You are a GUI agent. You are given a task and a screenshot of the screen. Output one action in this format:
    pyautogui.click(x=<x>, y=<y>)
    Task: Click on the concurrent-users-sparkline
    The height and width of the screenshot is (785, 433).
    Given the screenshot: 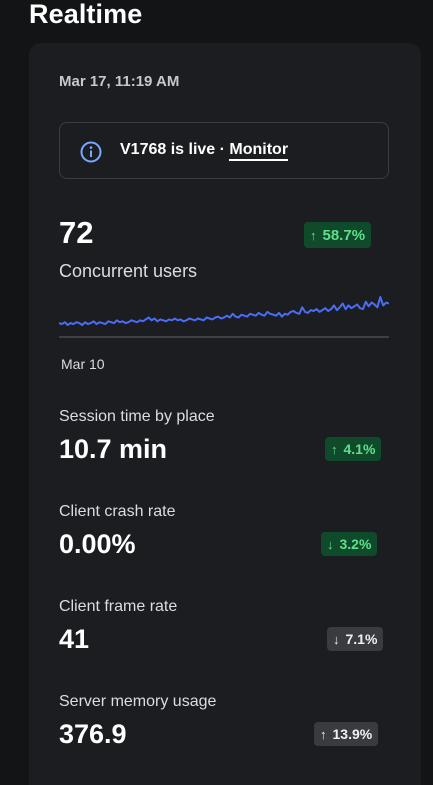 What is the action you would take?
    pyautogui.click(x=224, y=317)
    